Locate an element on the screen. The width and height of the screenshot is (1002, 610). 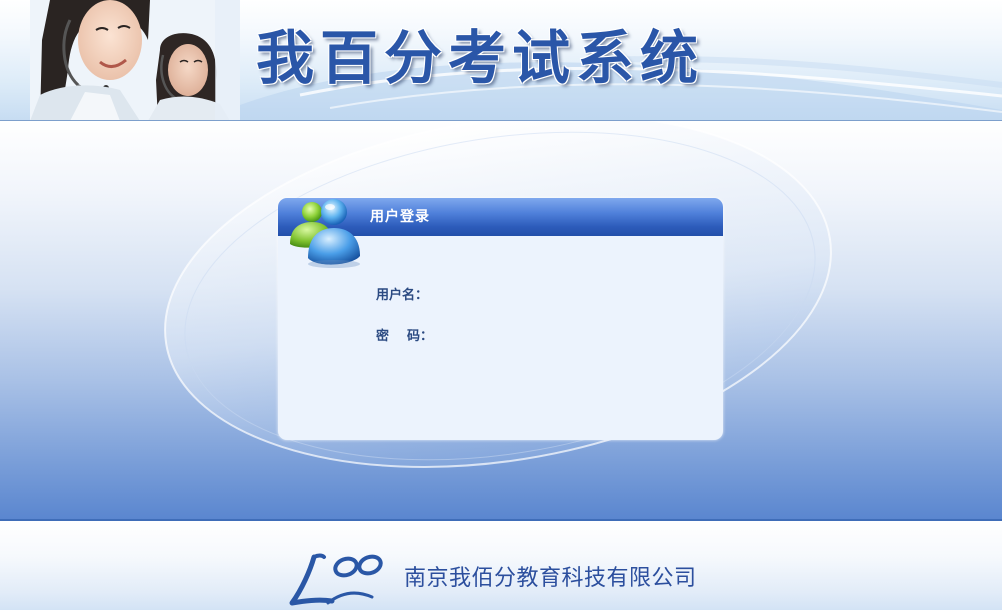
customer-service-agents-photo is located at coordinates (135, 60).